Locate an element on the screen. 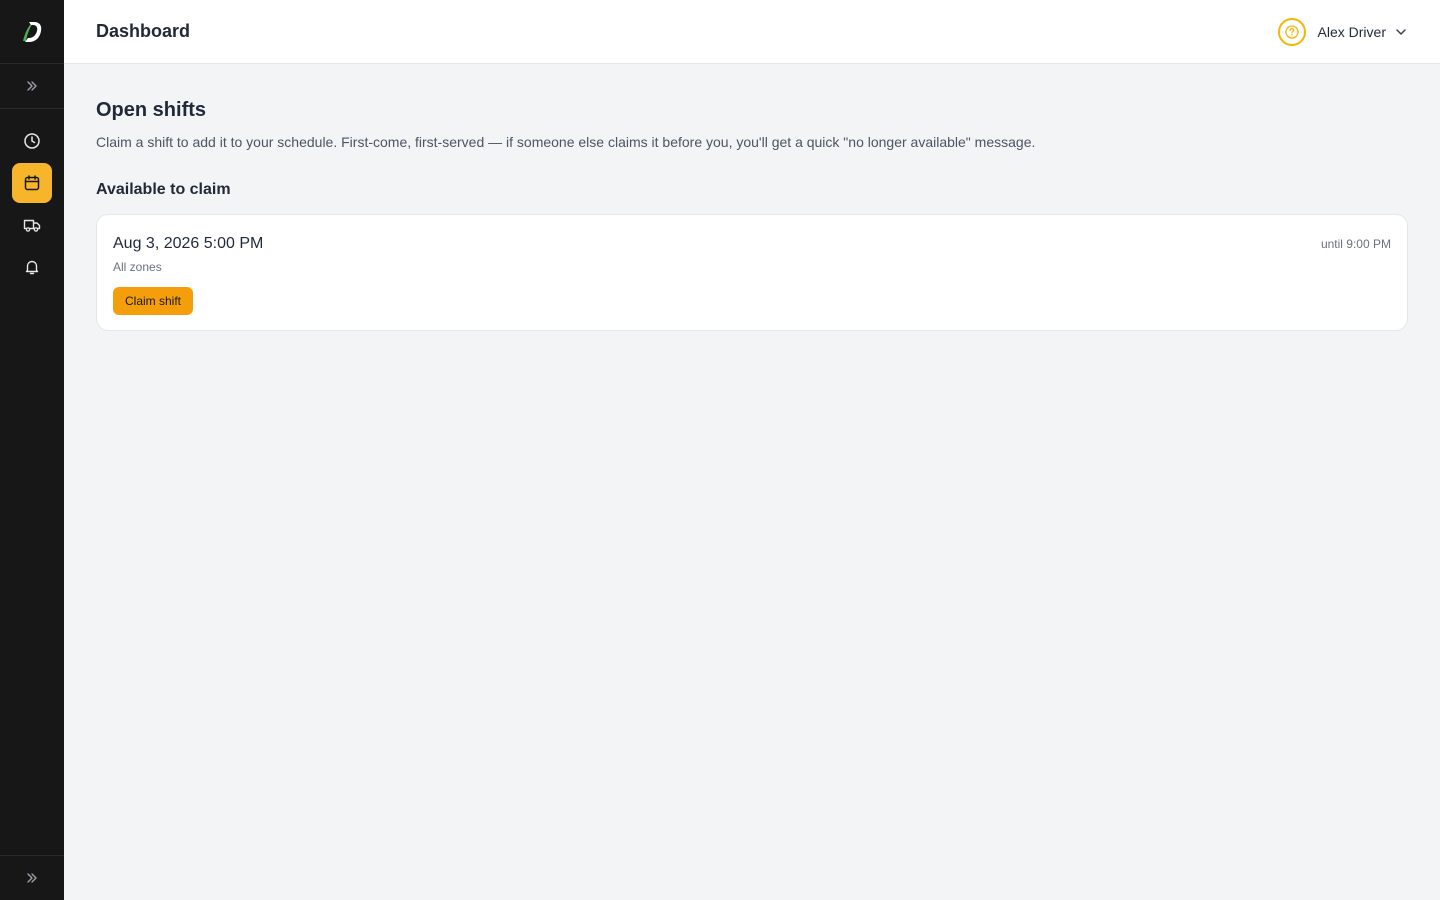 The height and width of the screenshot is (900, 1440). page-header-title: Dashboard is located at coordinates (143, 31).